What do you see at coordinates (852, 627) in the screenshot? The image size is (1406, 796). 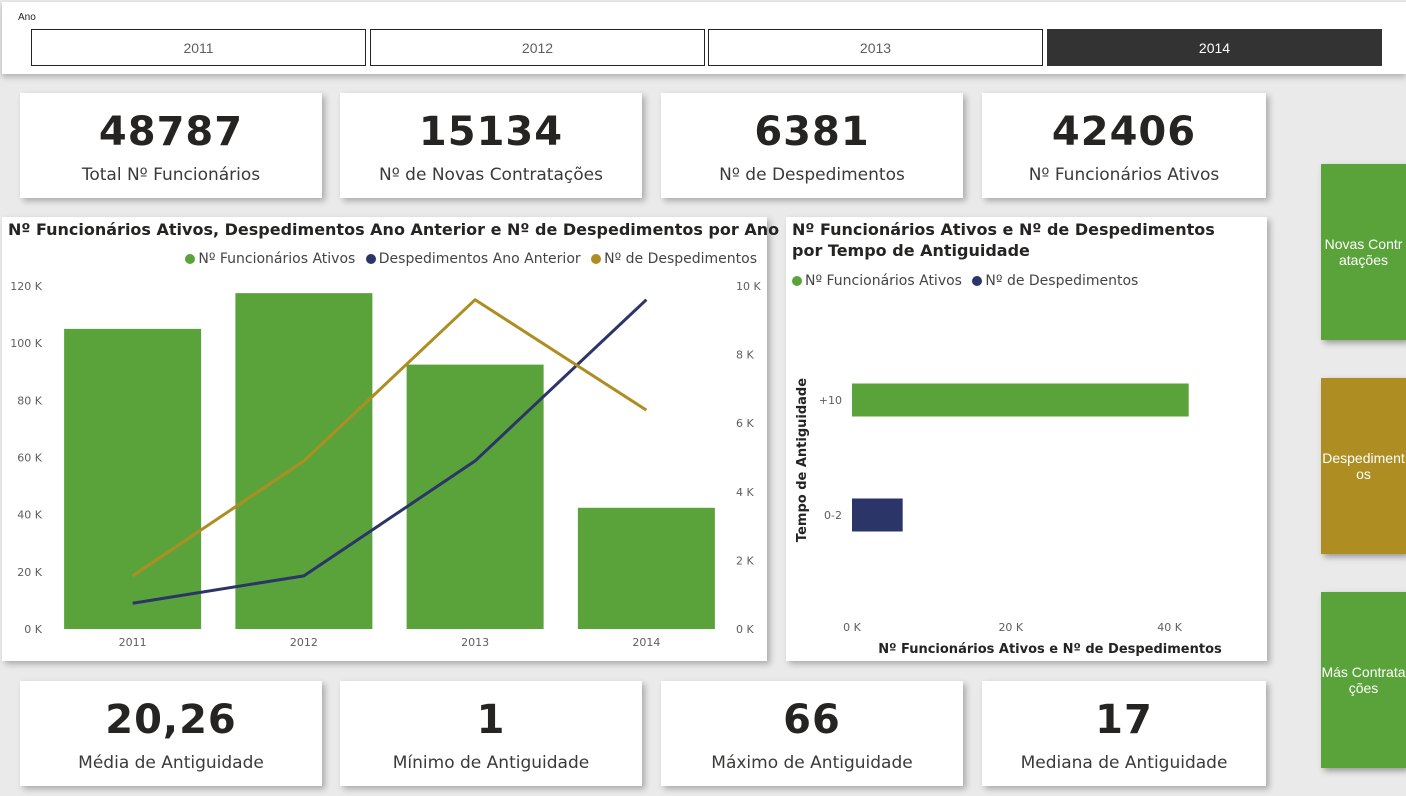 I see `x-tick-label: 0 K` at bounding box center [852, 627].